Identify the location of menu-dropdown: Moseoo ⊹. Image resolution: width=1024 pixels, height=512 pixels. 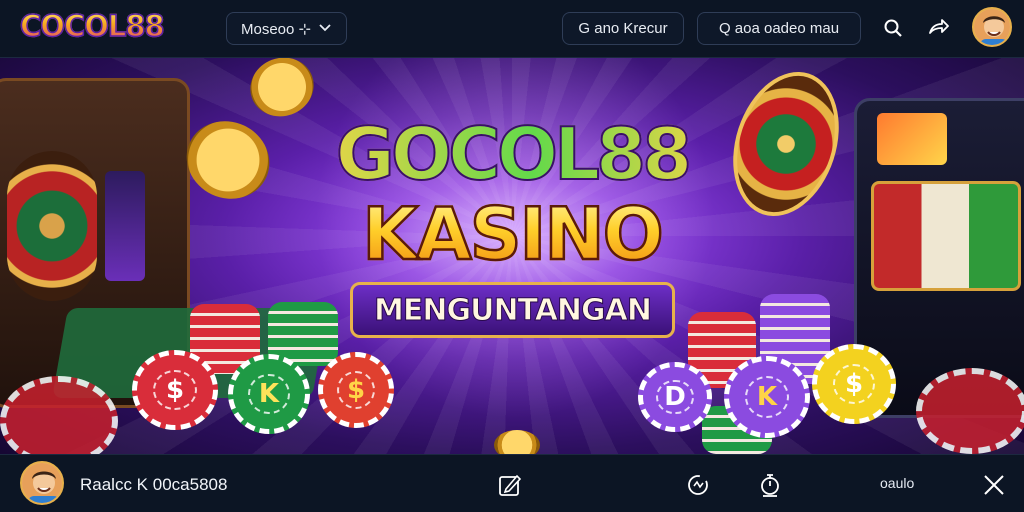
(286, 28).